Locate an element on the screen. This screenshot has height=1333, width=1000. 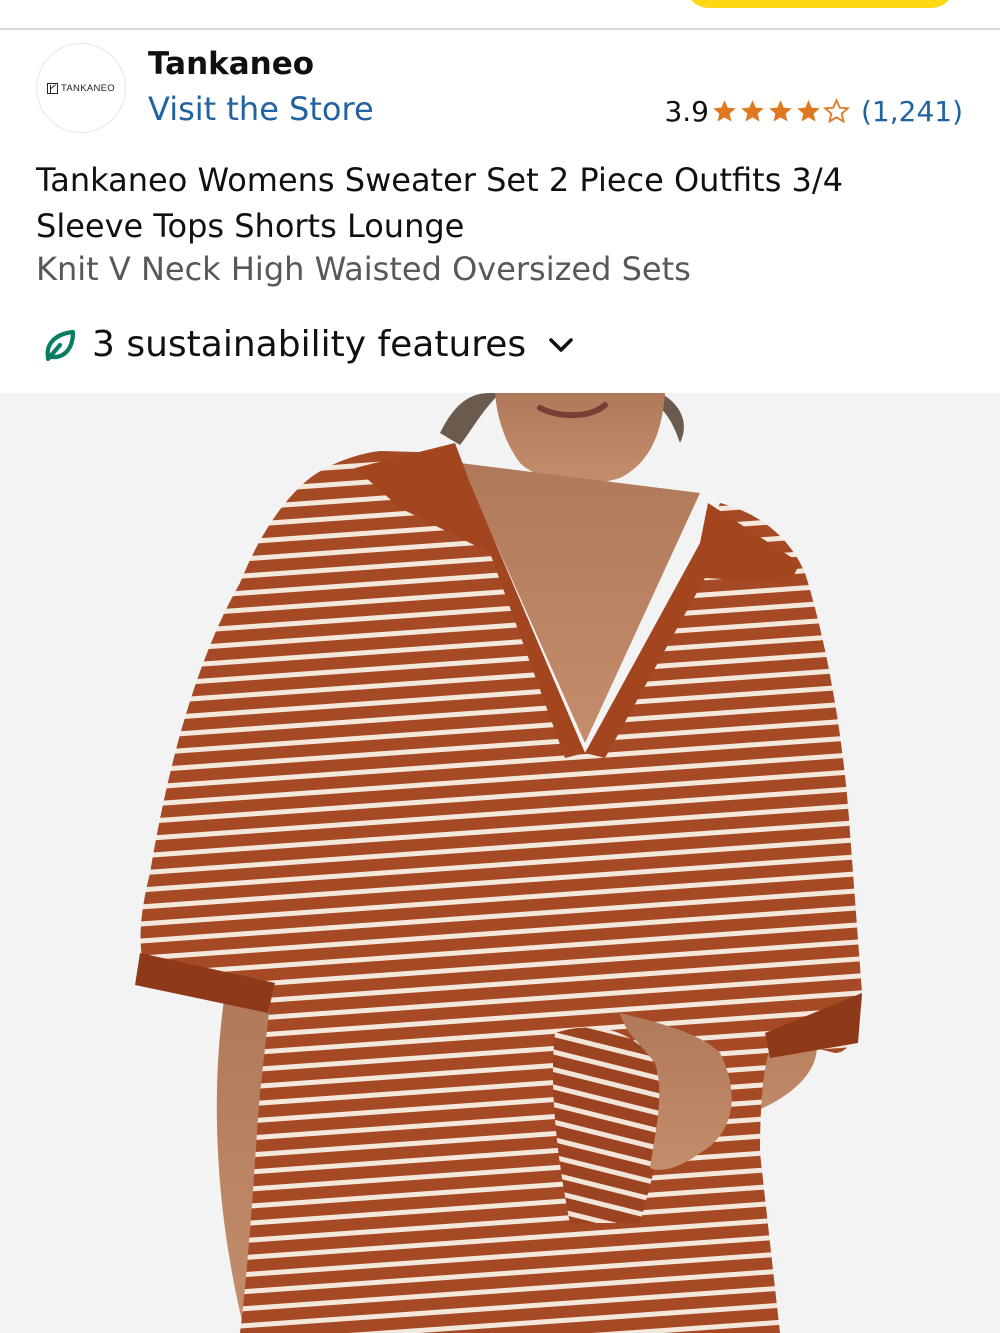
rating-summary: 3.9 (1,241) is located at coordinates (813, 111).